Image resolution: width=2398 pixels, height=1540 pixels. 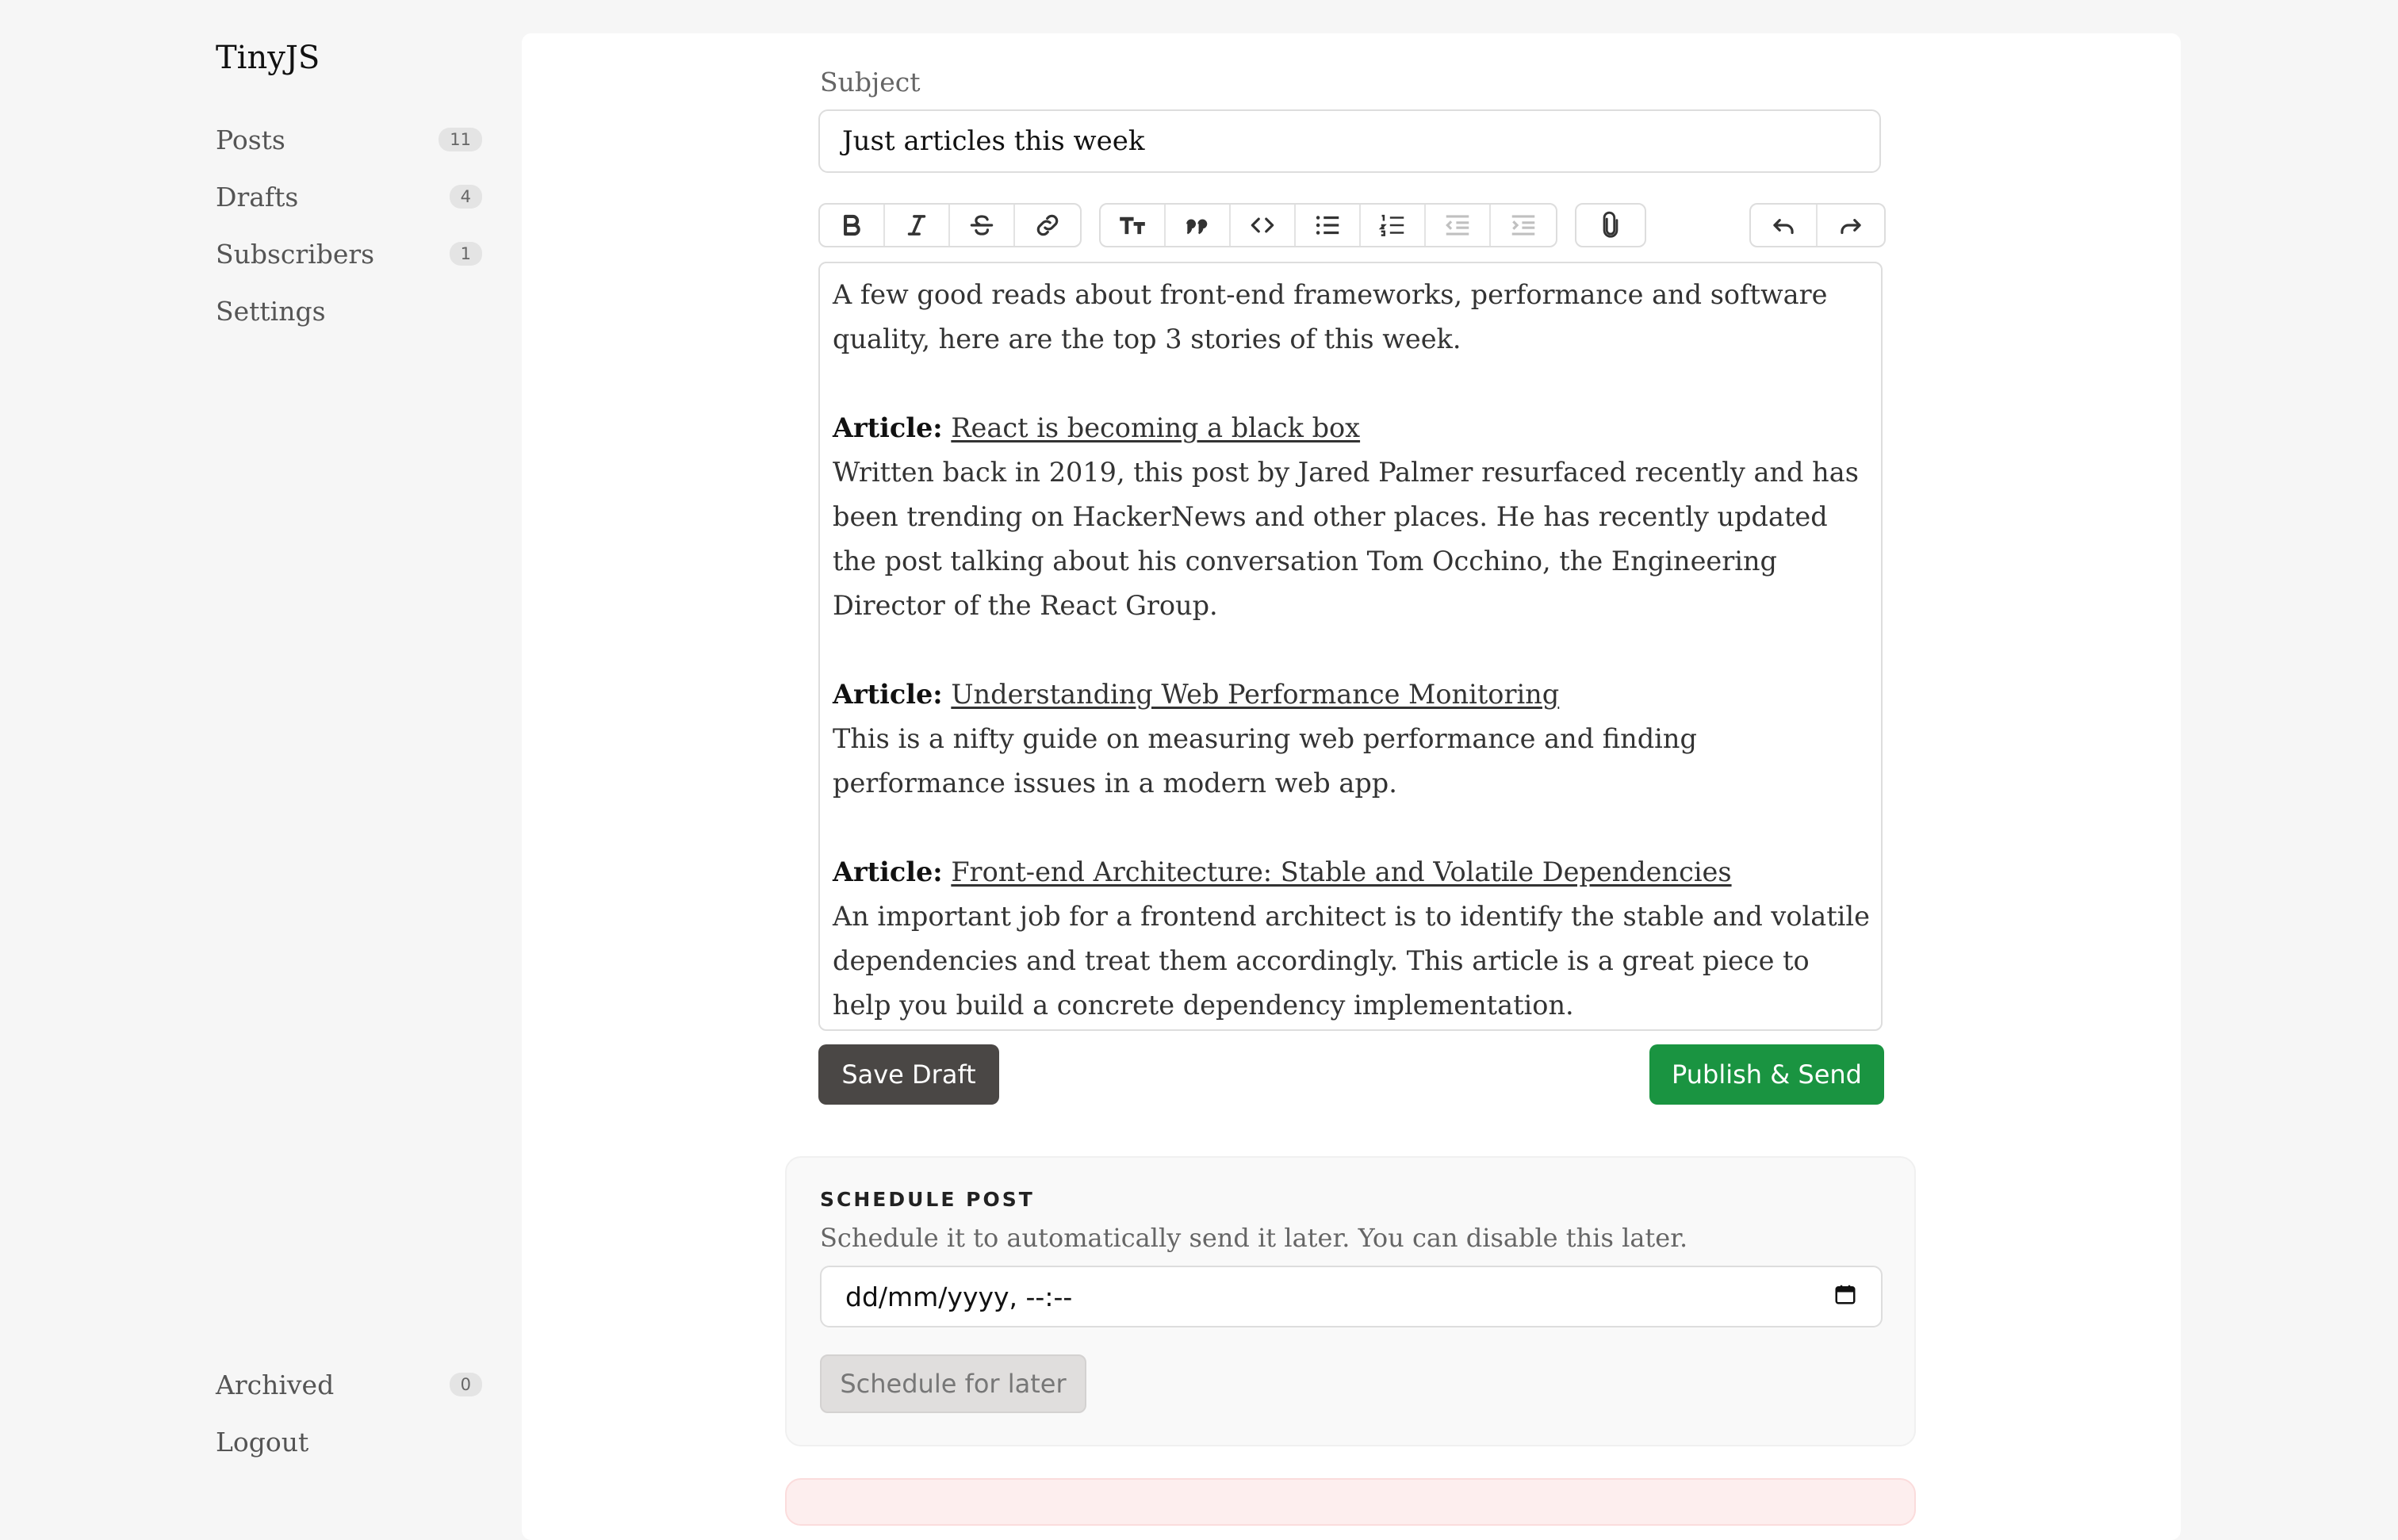 What do you see at coordinates (258, 197) in the screenshot?
I see `sidebar-item-label: Drafts` at bounding box center [258, 197].